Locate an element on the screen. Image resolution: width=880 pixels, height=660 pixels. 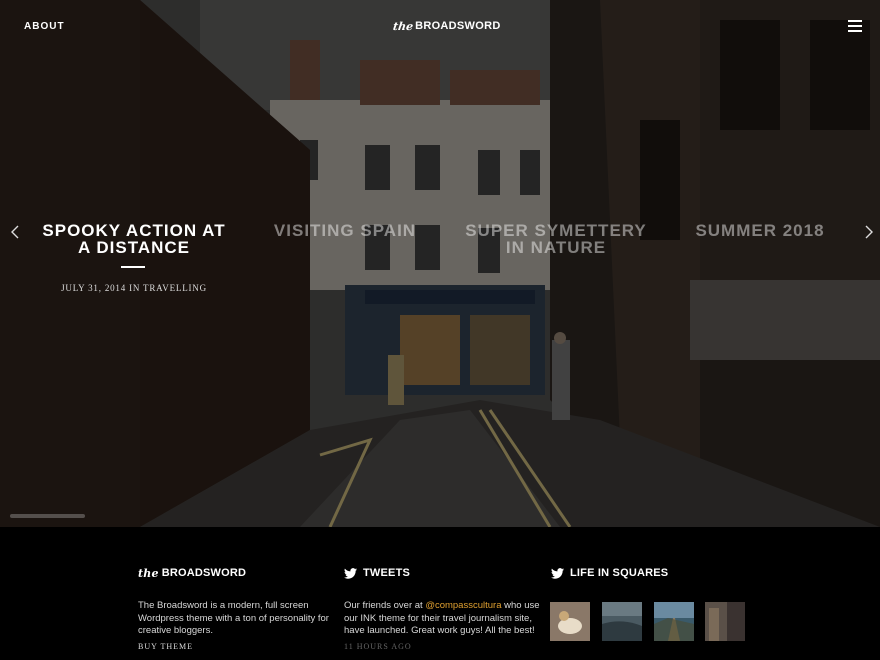
hamburger-icon is located at coordinates (855, 26).